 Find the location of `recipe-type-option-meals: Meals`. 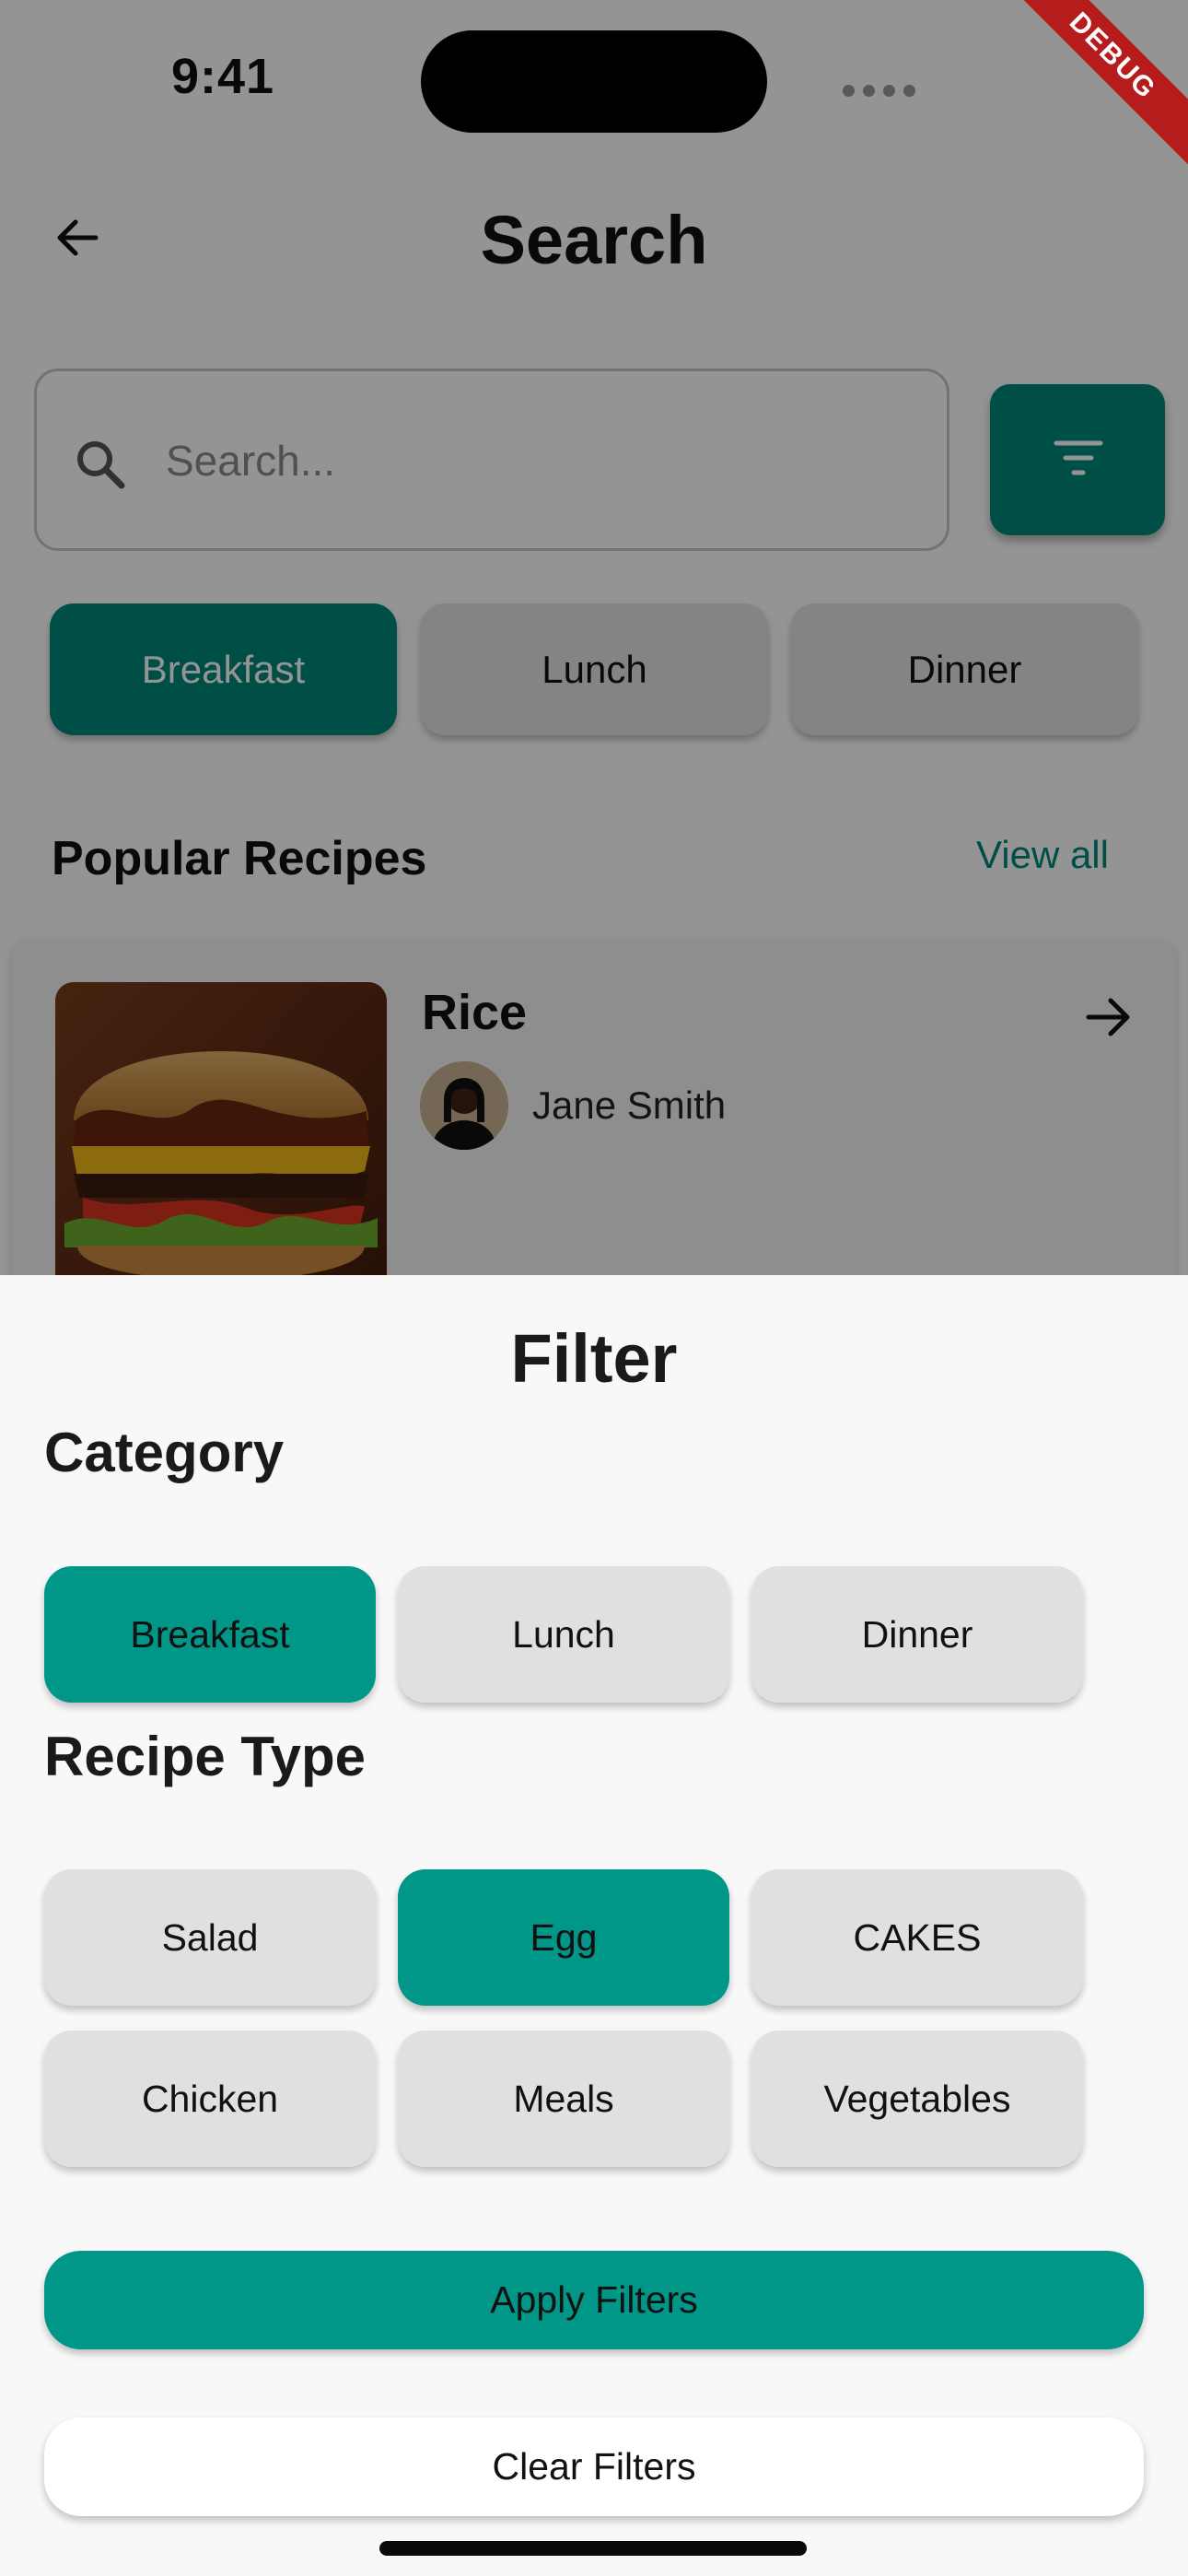

recipe-type-option-meals: Meals is located at coordinates (563, 2099).